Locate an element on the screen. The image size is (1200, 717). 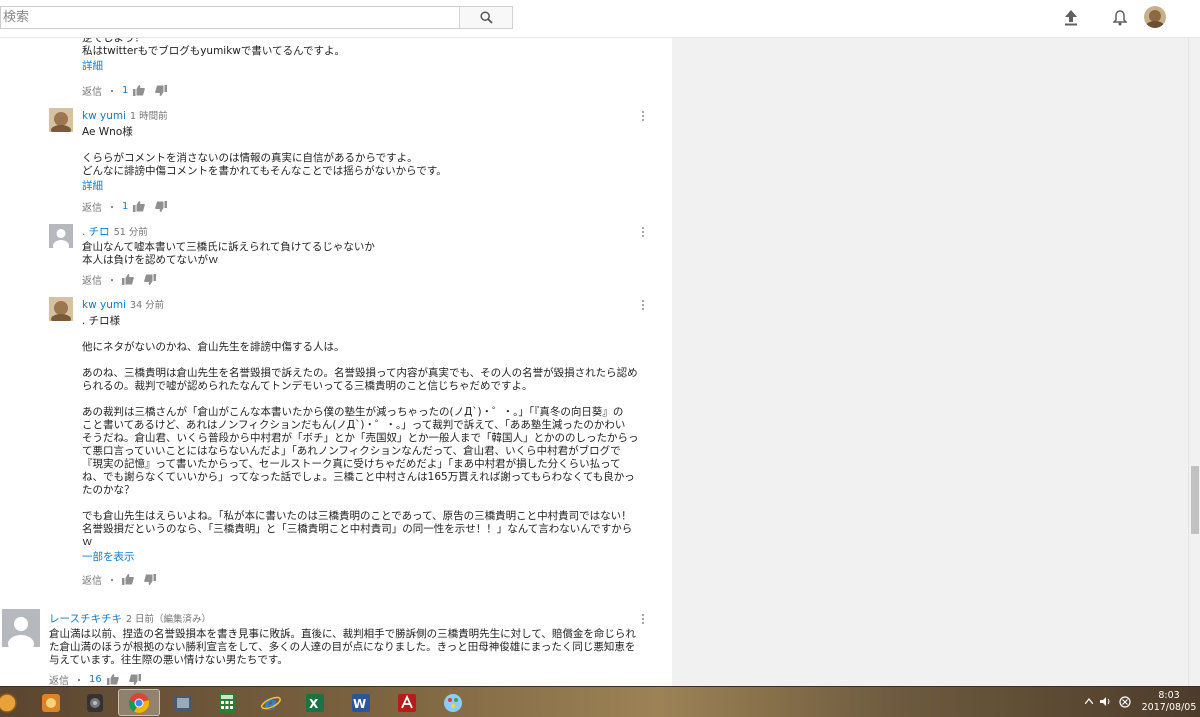
svg-text: W is located at coordinates (359, 704).